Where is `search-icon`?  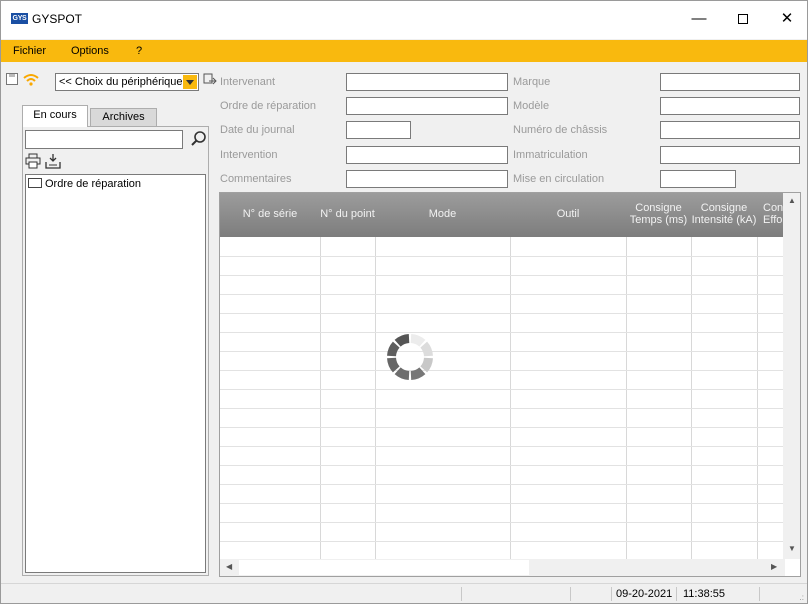
search-icon is located at coordinates (199, 139).